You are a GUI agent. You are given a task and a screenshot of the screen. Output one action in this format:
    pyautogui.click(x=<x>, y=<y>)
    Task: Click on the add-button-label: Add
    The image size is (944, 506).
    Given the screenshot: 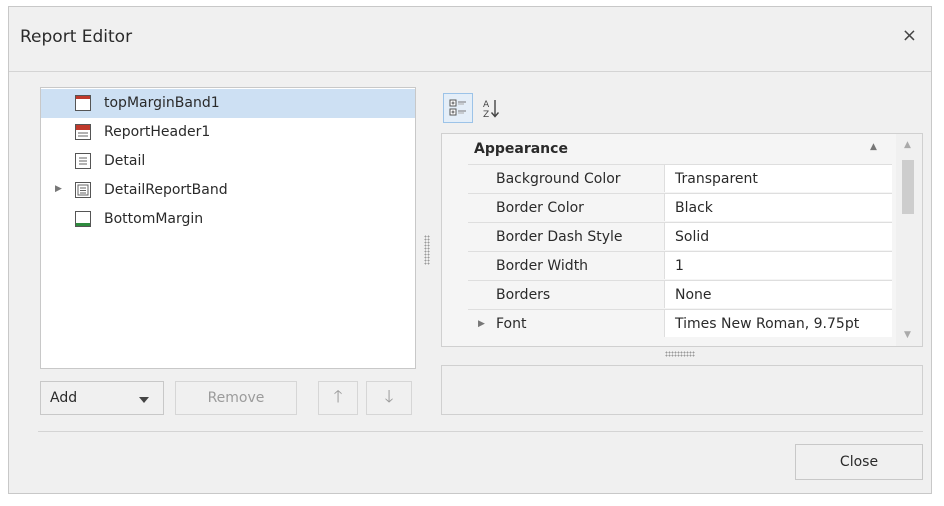 What is the action you would take?
    pyautogui.click(x=64, y=398)
    